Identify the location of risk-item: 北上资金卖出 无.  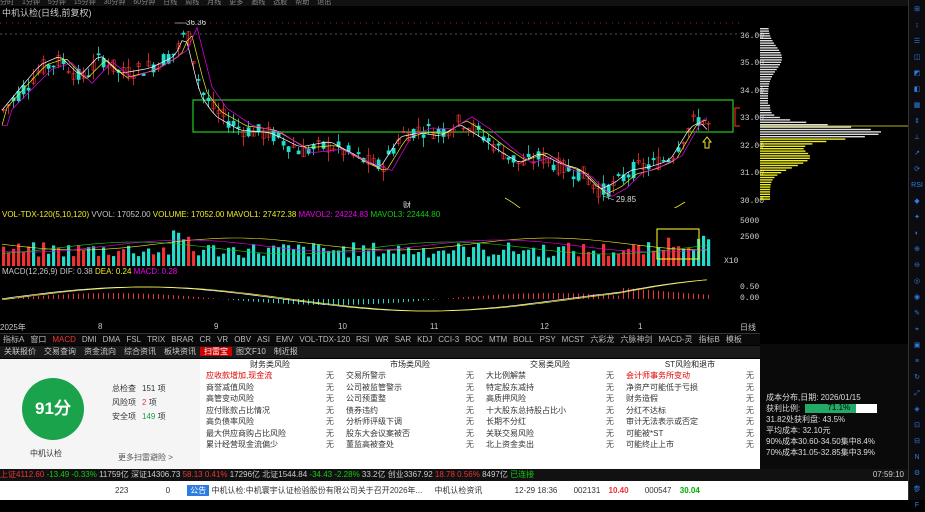
(550, 445).